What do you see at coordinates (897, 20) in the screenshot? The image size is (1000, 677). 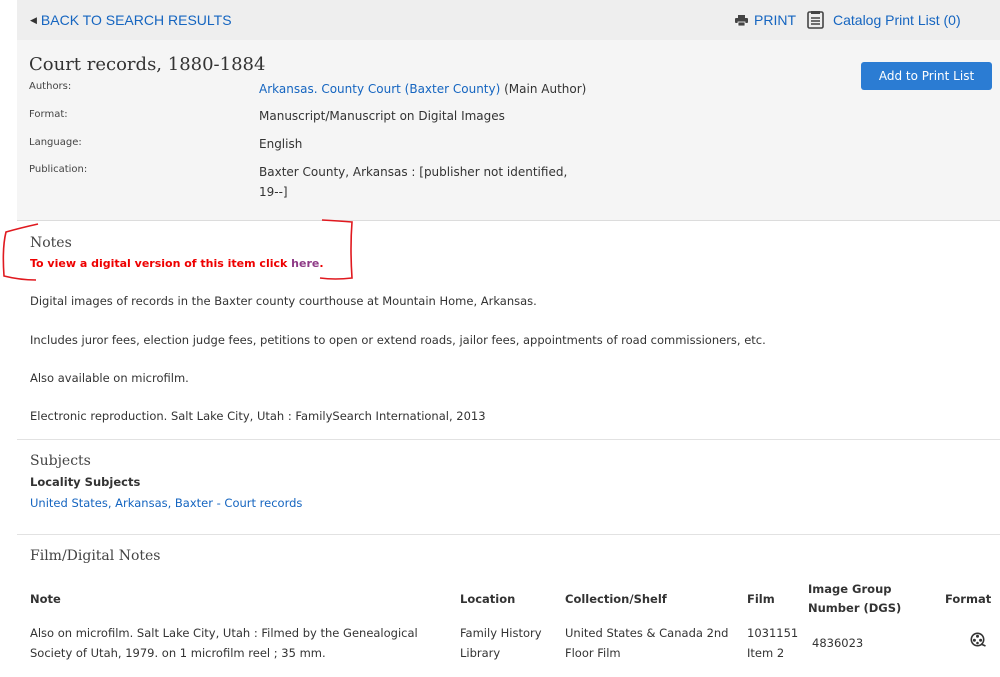 I see `catalog-print-list-label: Catalog Print List (0)` at bounding box center [897, 20].